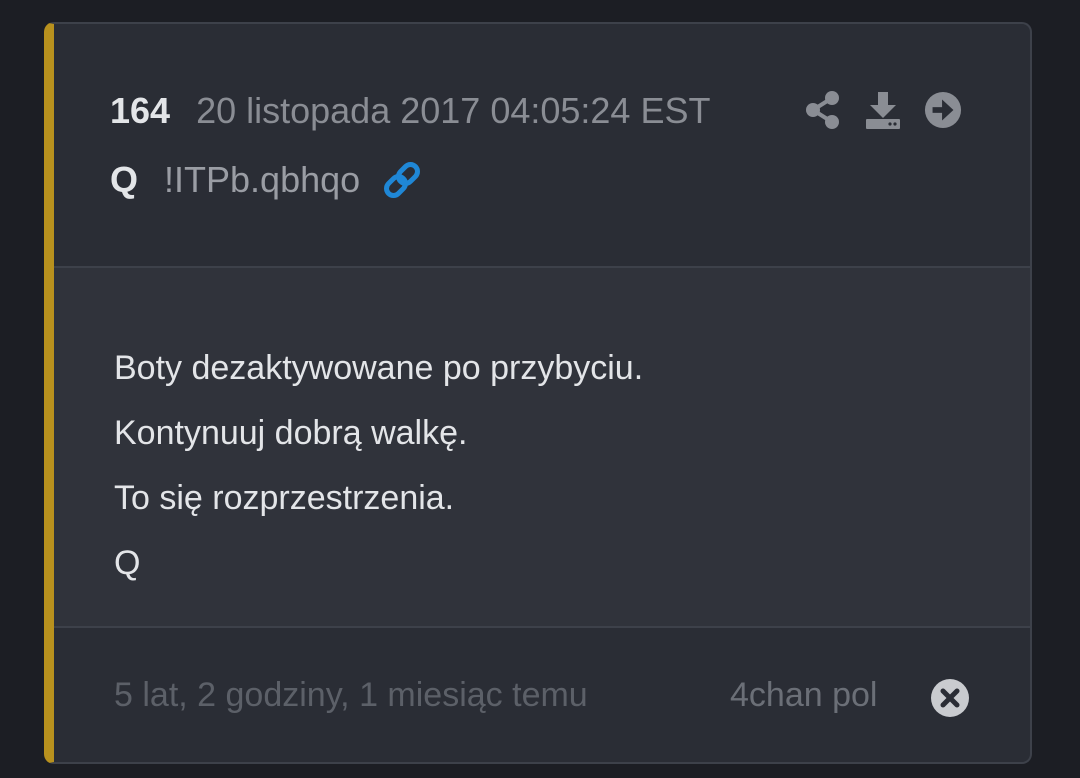  I want to click on post-text-line: Kontynuuj dobrą walkę., so click(291, 433).